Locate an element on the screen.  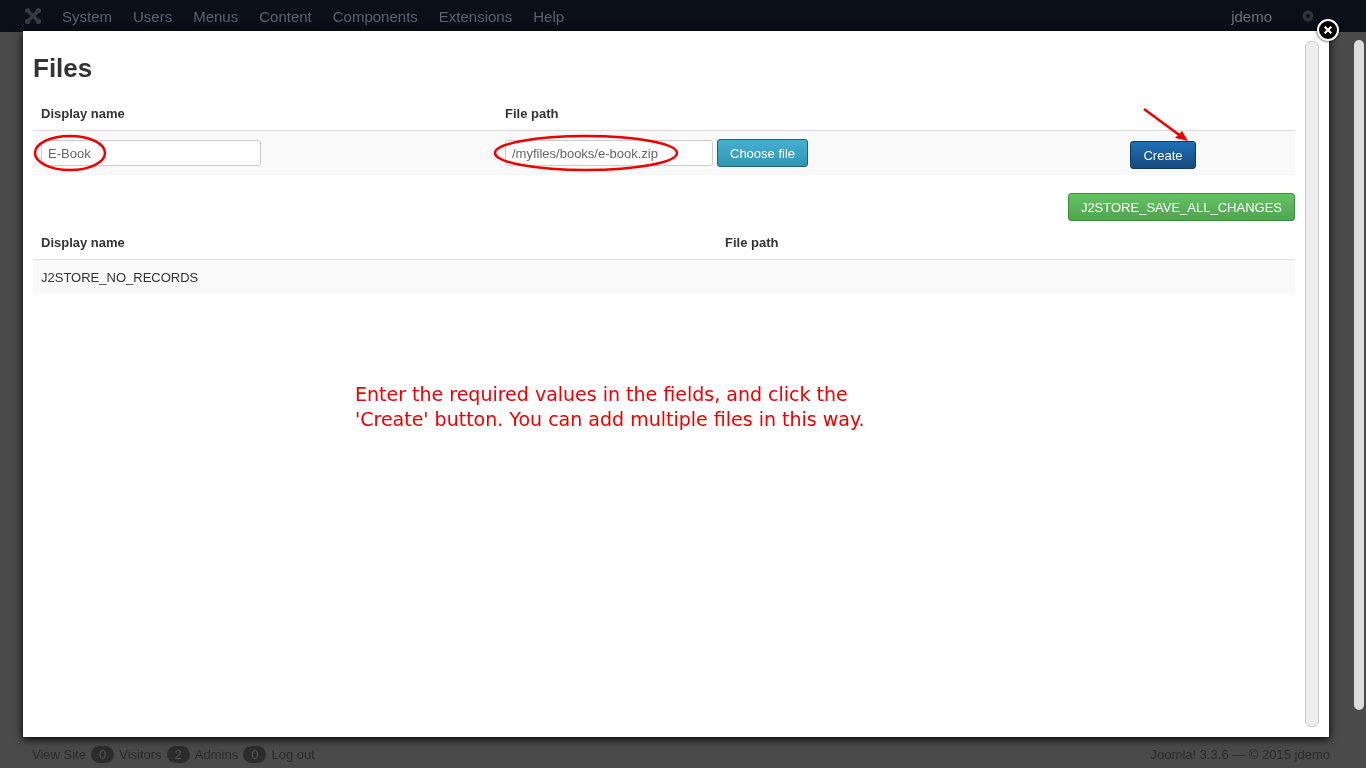
display-name-field: E-Book is located at coordinates (151, 153).